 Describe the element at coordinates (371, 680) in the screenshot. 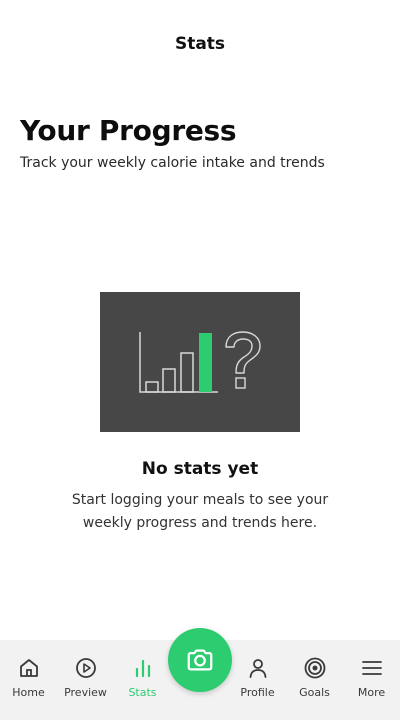

I see `nav-item-more: More` at that location.